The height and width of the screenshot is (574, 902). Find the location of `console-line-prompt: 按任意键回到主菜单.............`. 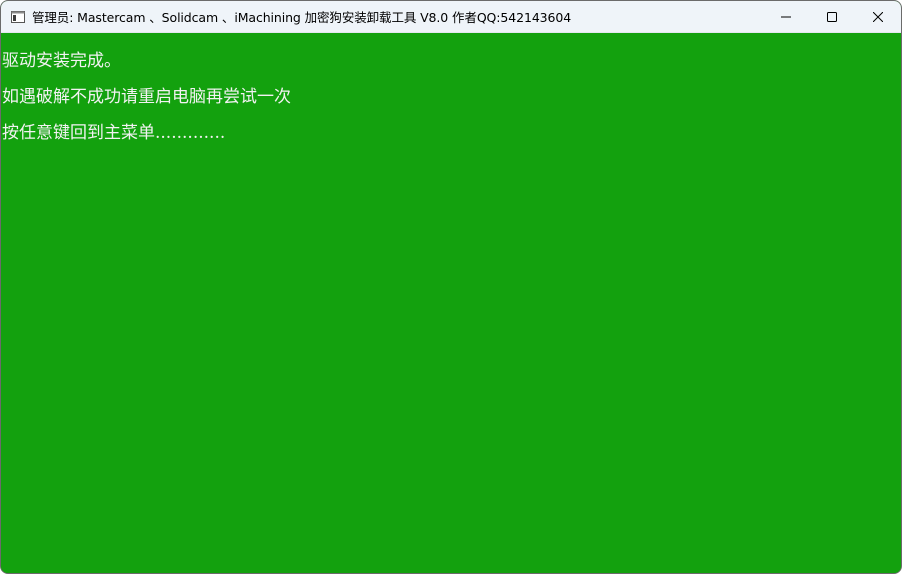

console-line-prompt: 按任意键回到主菜单............. is located at coordinates (114, 133).